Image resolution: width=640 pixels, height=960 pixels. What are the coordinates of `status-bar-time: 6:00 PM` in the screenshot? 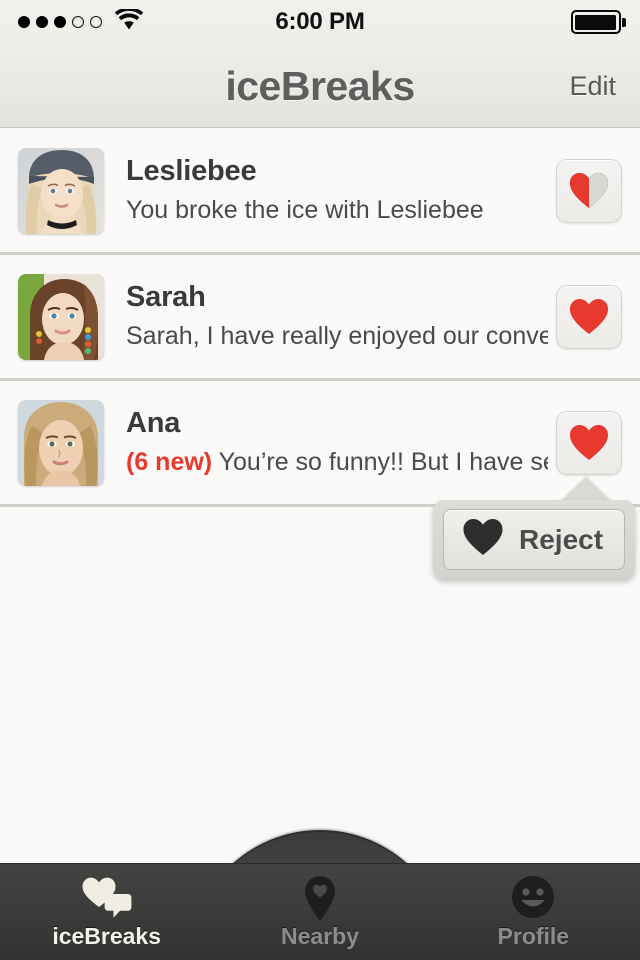 It's located at (320, 21).